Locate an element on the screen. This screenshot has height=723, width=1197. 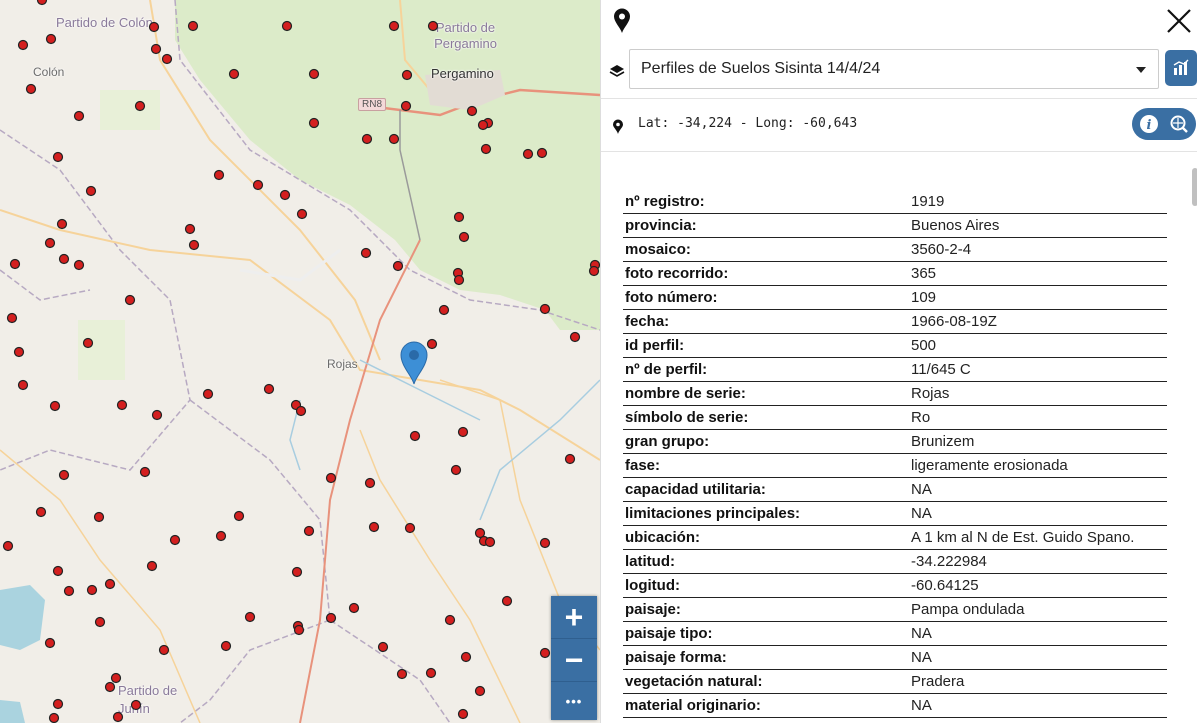
layer-select: Perfiles de Suelos Sisinta 14/4/24 is located at coordinates (894, 69).